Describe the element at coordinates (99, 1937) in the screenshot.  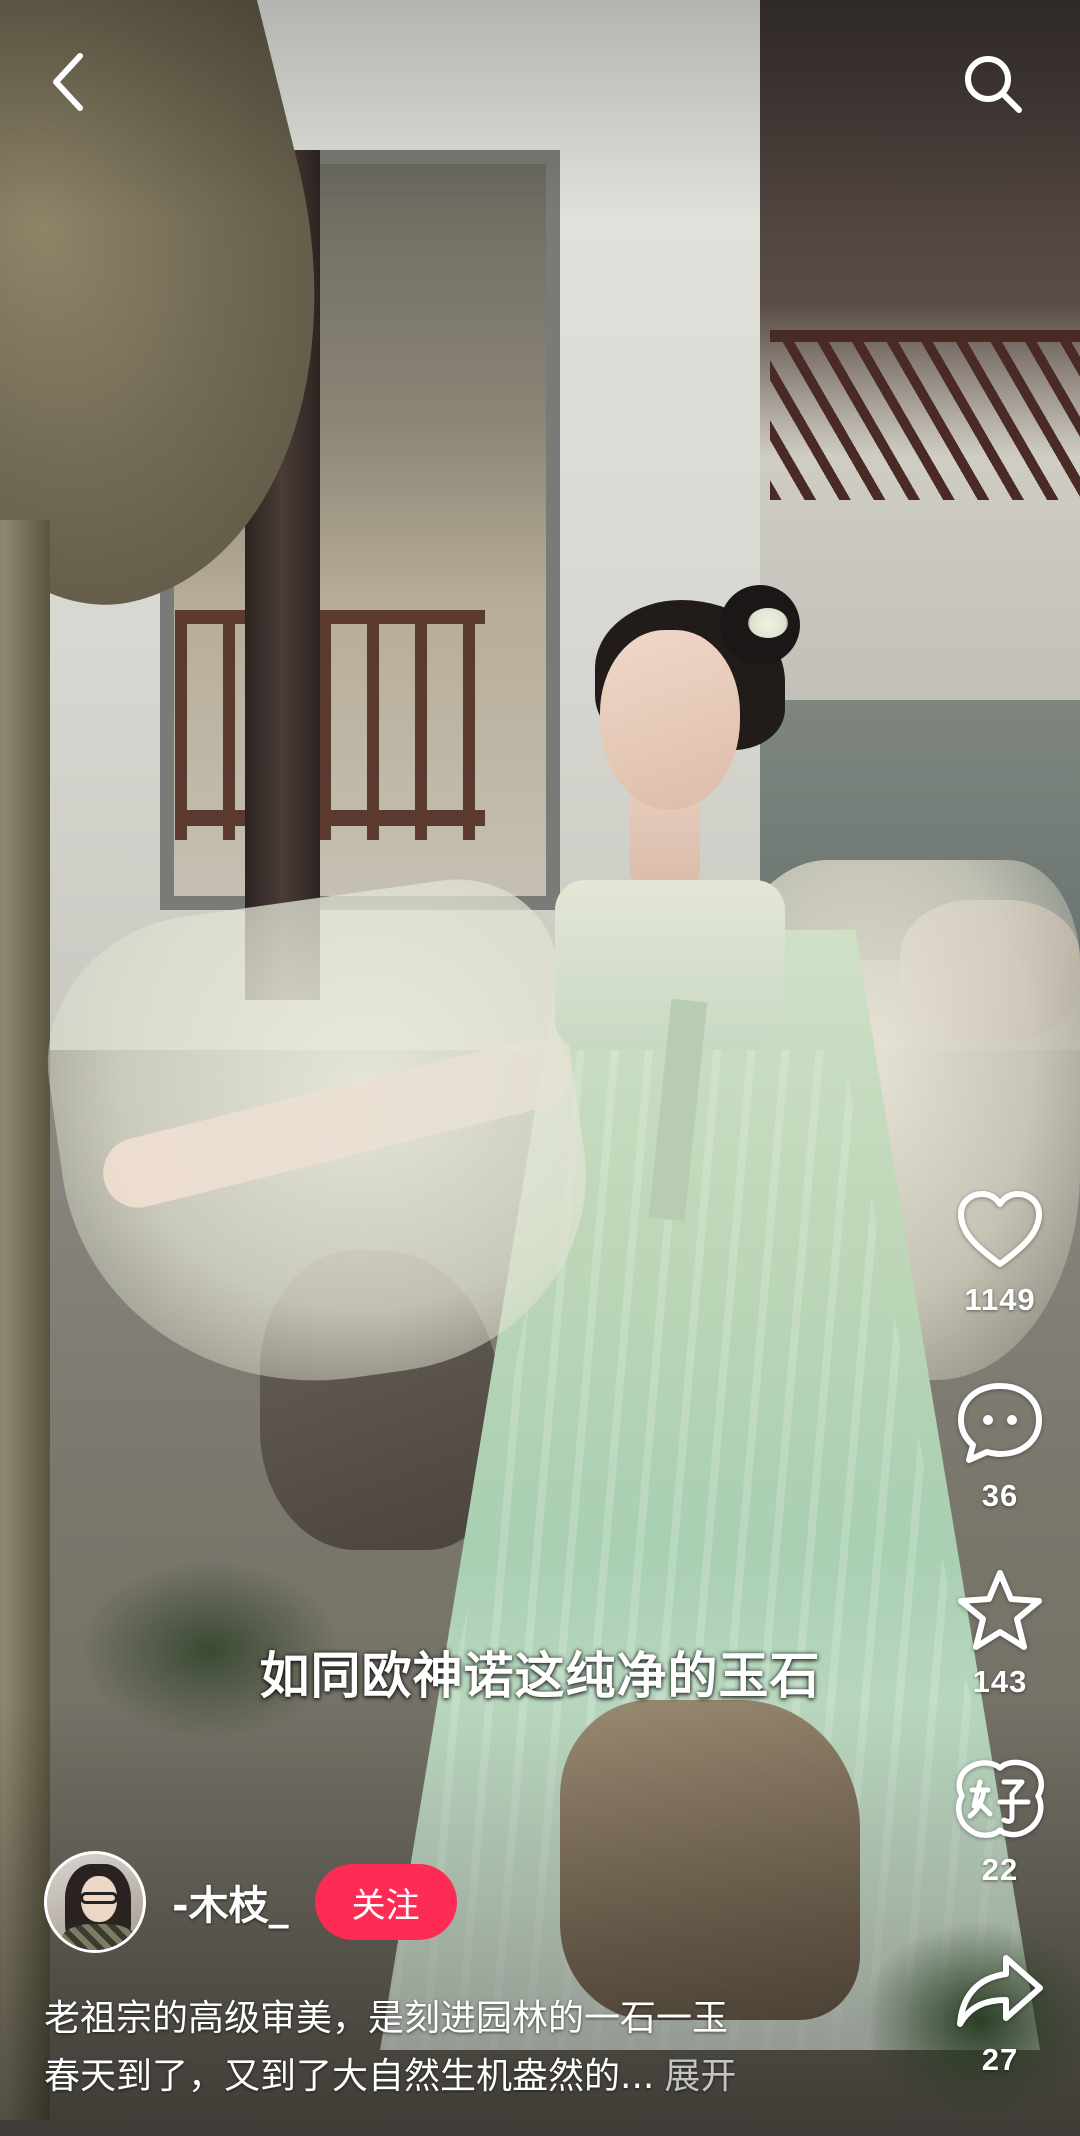
I see `avatar-body` at that location.